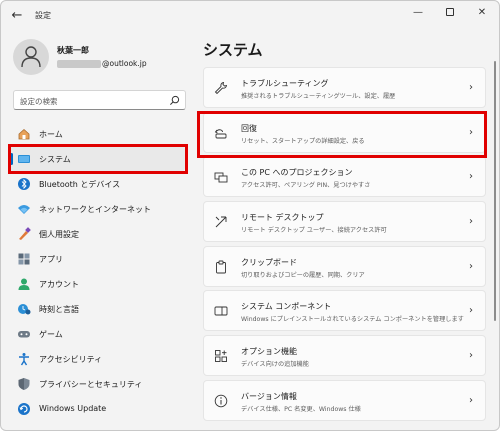  I want to click on network-icon, so click(24, 209).